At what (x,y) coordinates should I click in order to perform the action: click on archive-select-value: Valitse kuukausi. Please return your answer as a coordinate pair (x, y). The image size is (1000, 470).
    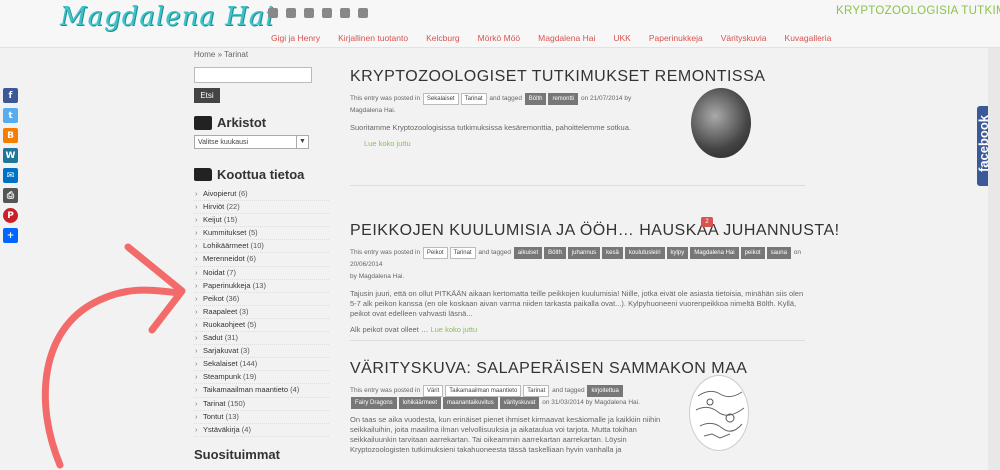
    Looking at the image, I should click on (223, 142).